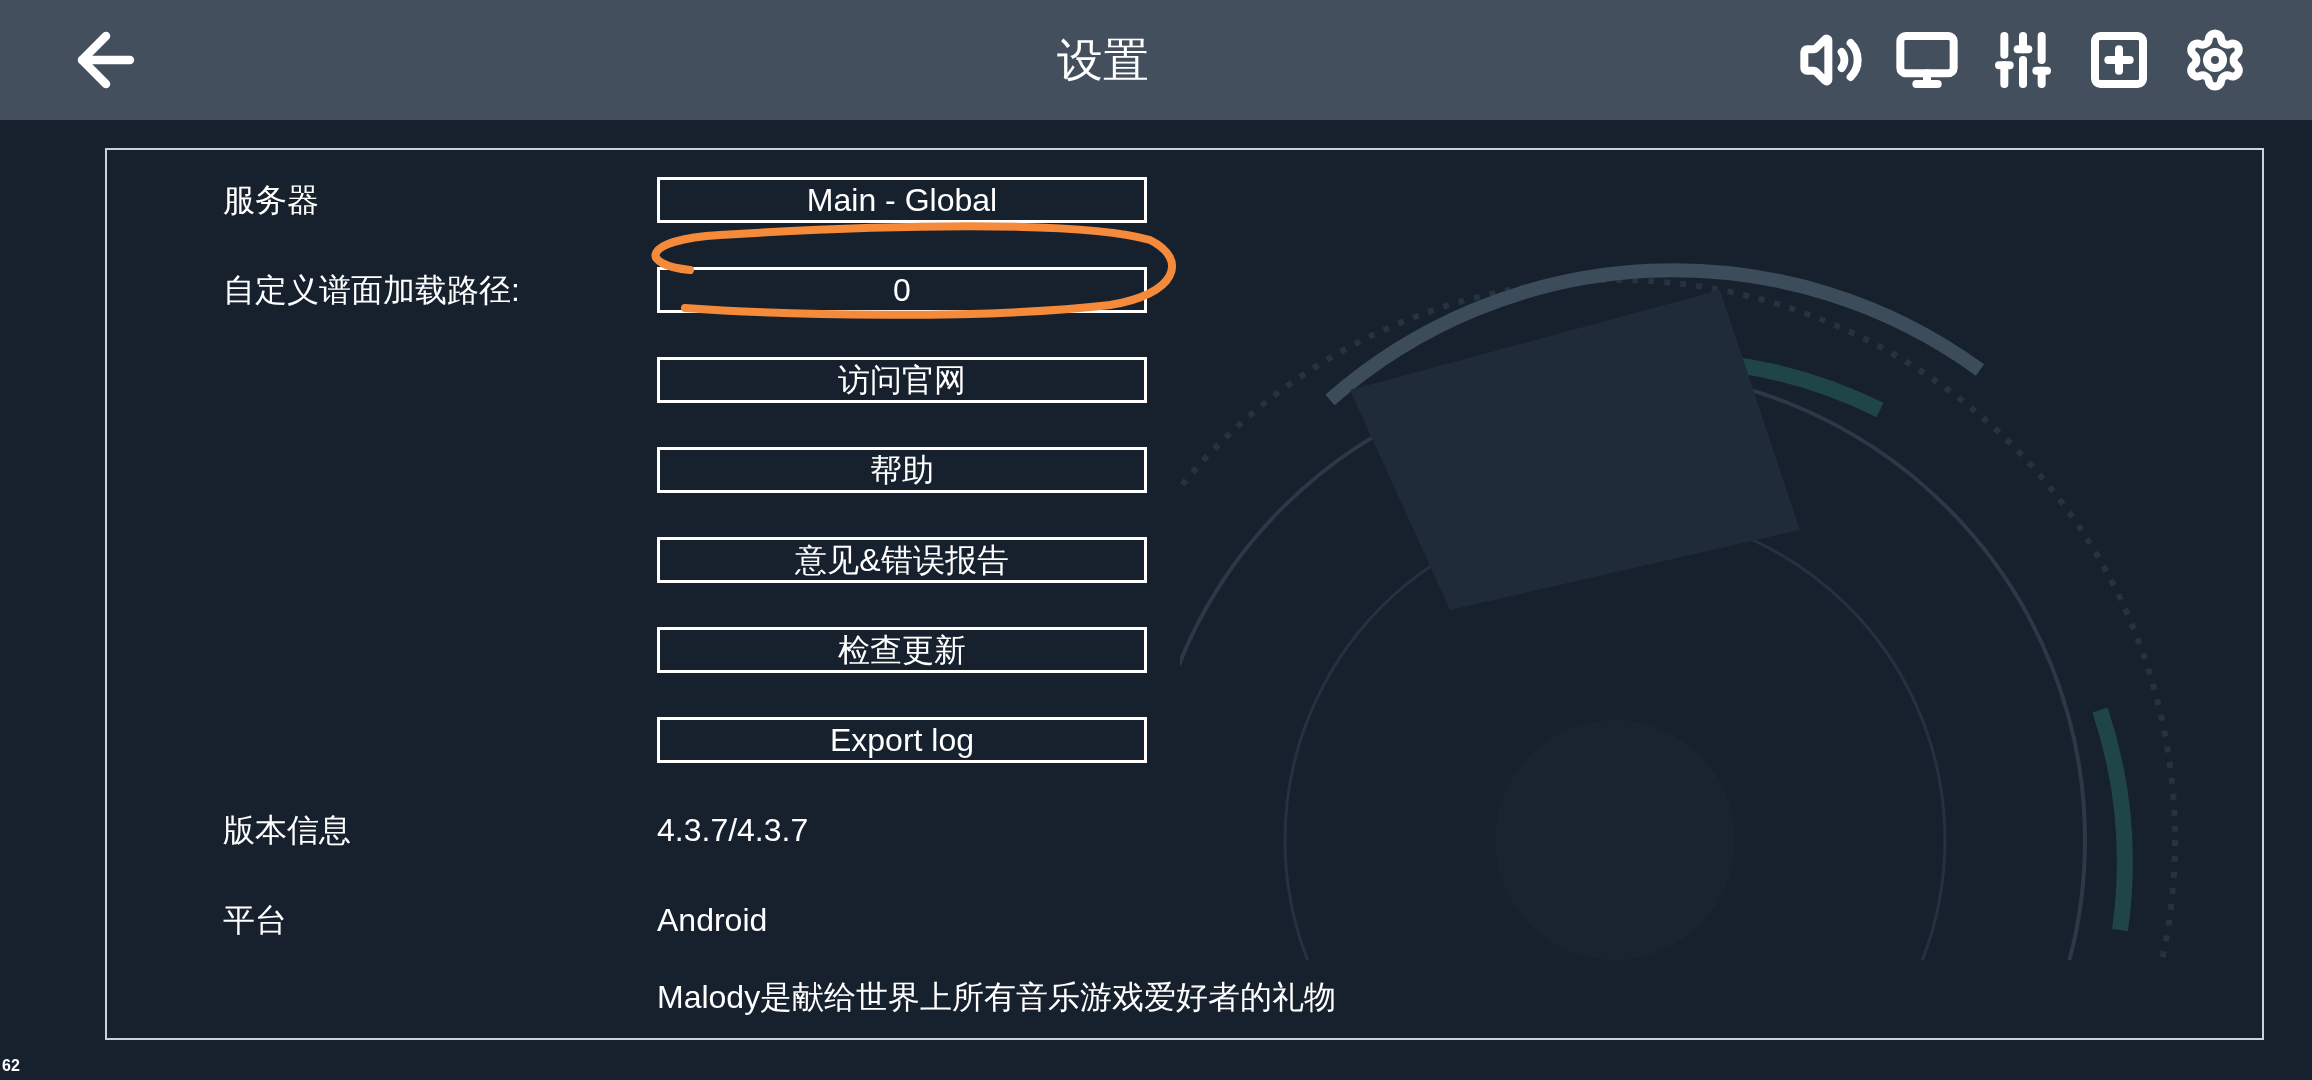 The height and width of the screenshot is (1080, 2312). What do you see at coordinates (902, 200) in the screenshot?
I see `setting-button: Main - Global` at bounding box center [902, 200].